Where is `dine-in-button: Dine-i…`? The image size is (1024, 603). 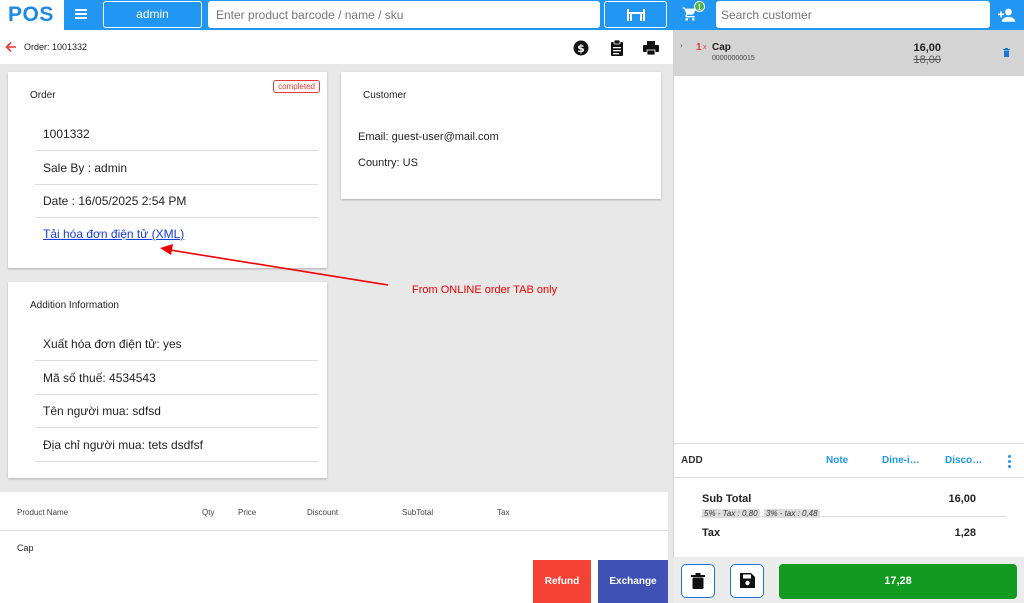
dine-in-button: Dine-i… is located at coordinates (901, 460).